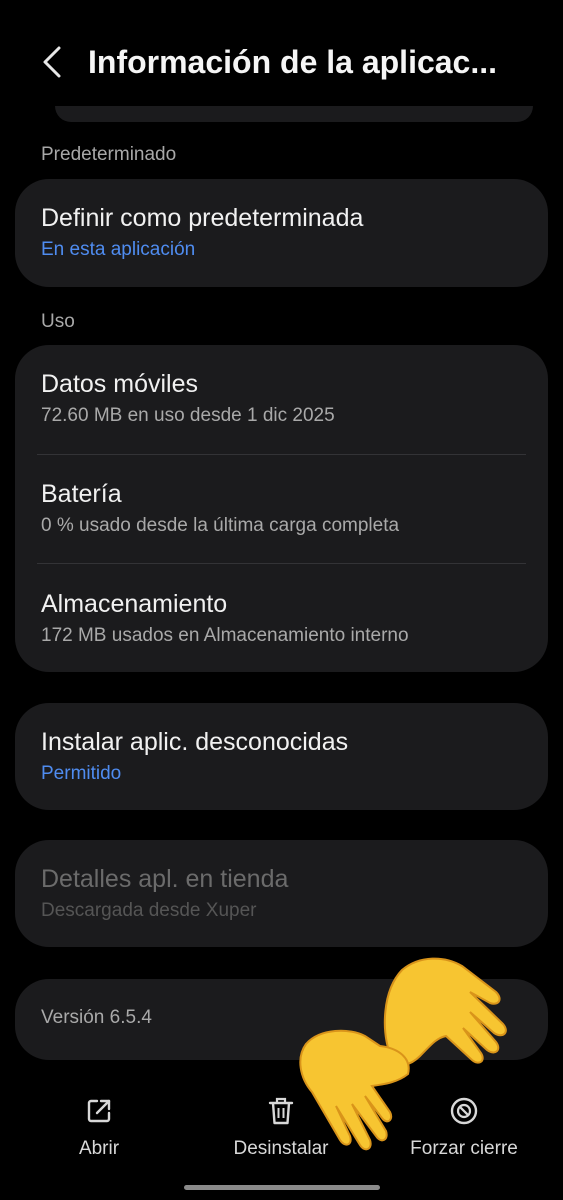 The width and height of the screenshot is (563, 1200). Describe the element at coordinates (281, 1019) in the screenshot. I see `version-card: Versión 6.5.4` at that location.